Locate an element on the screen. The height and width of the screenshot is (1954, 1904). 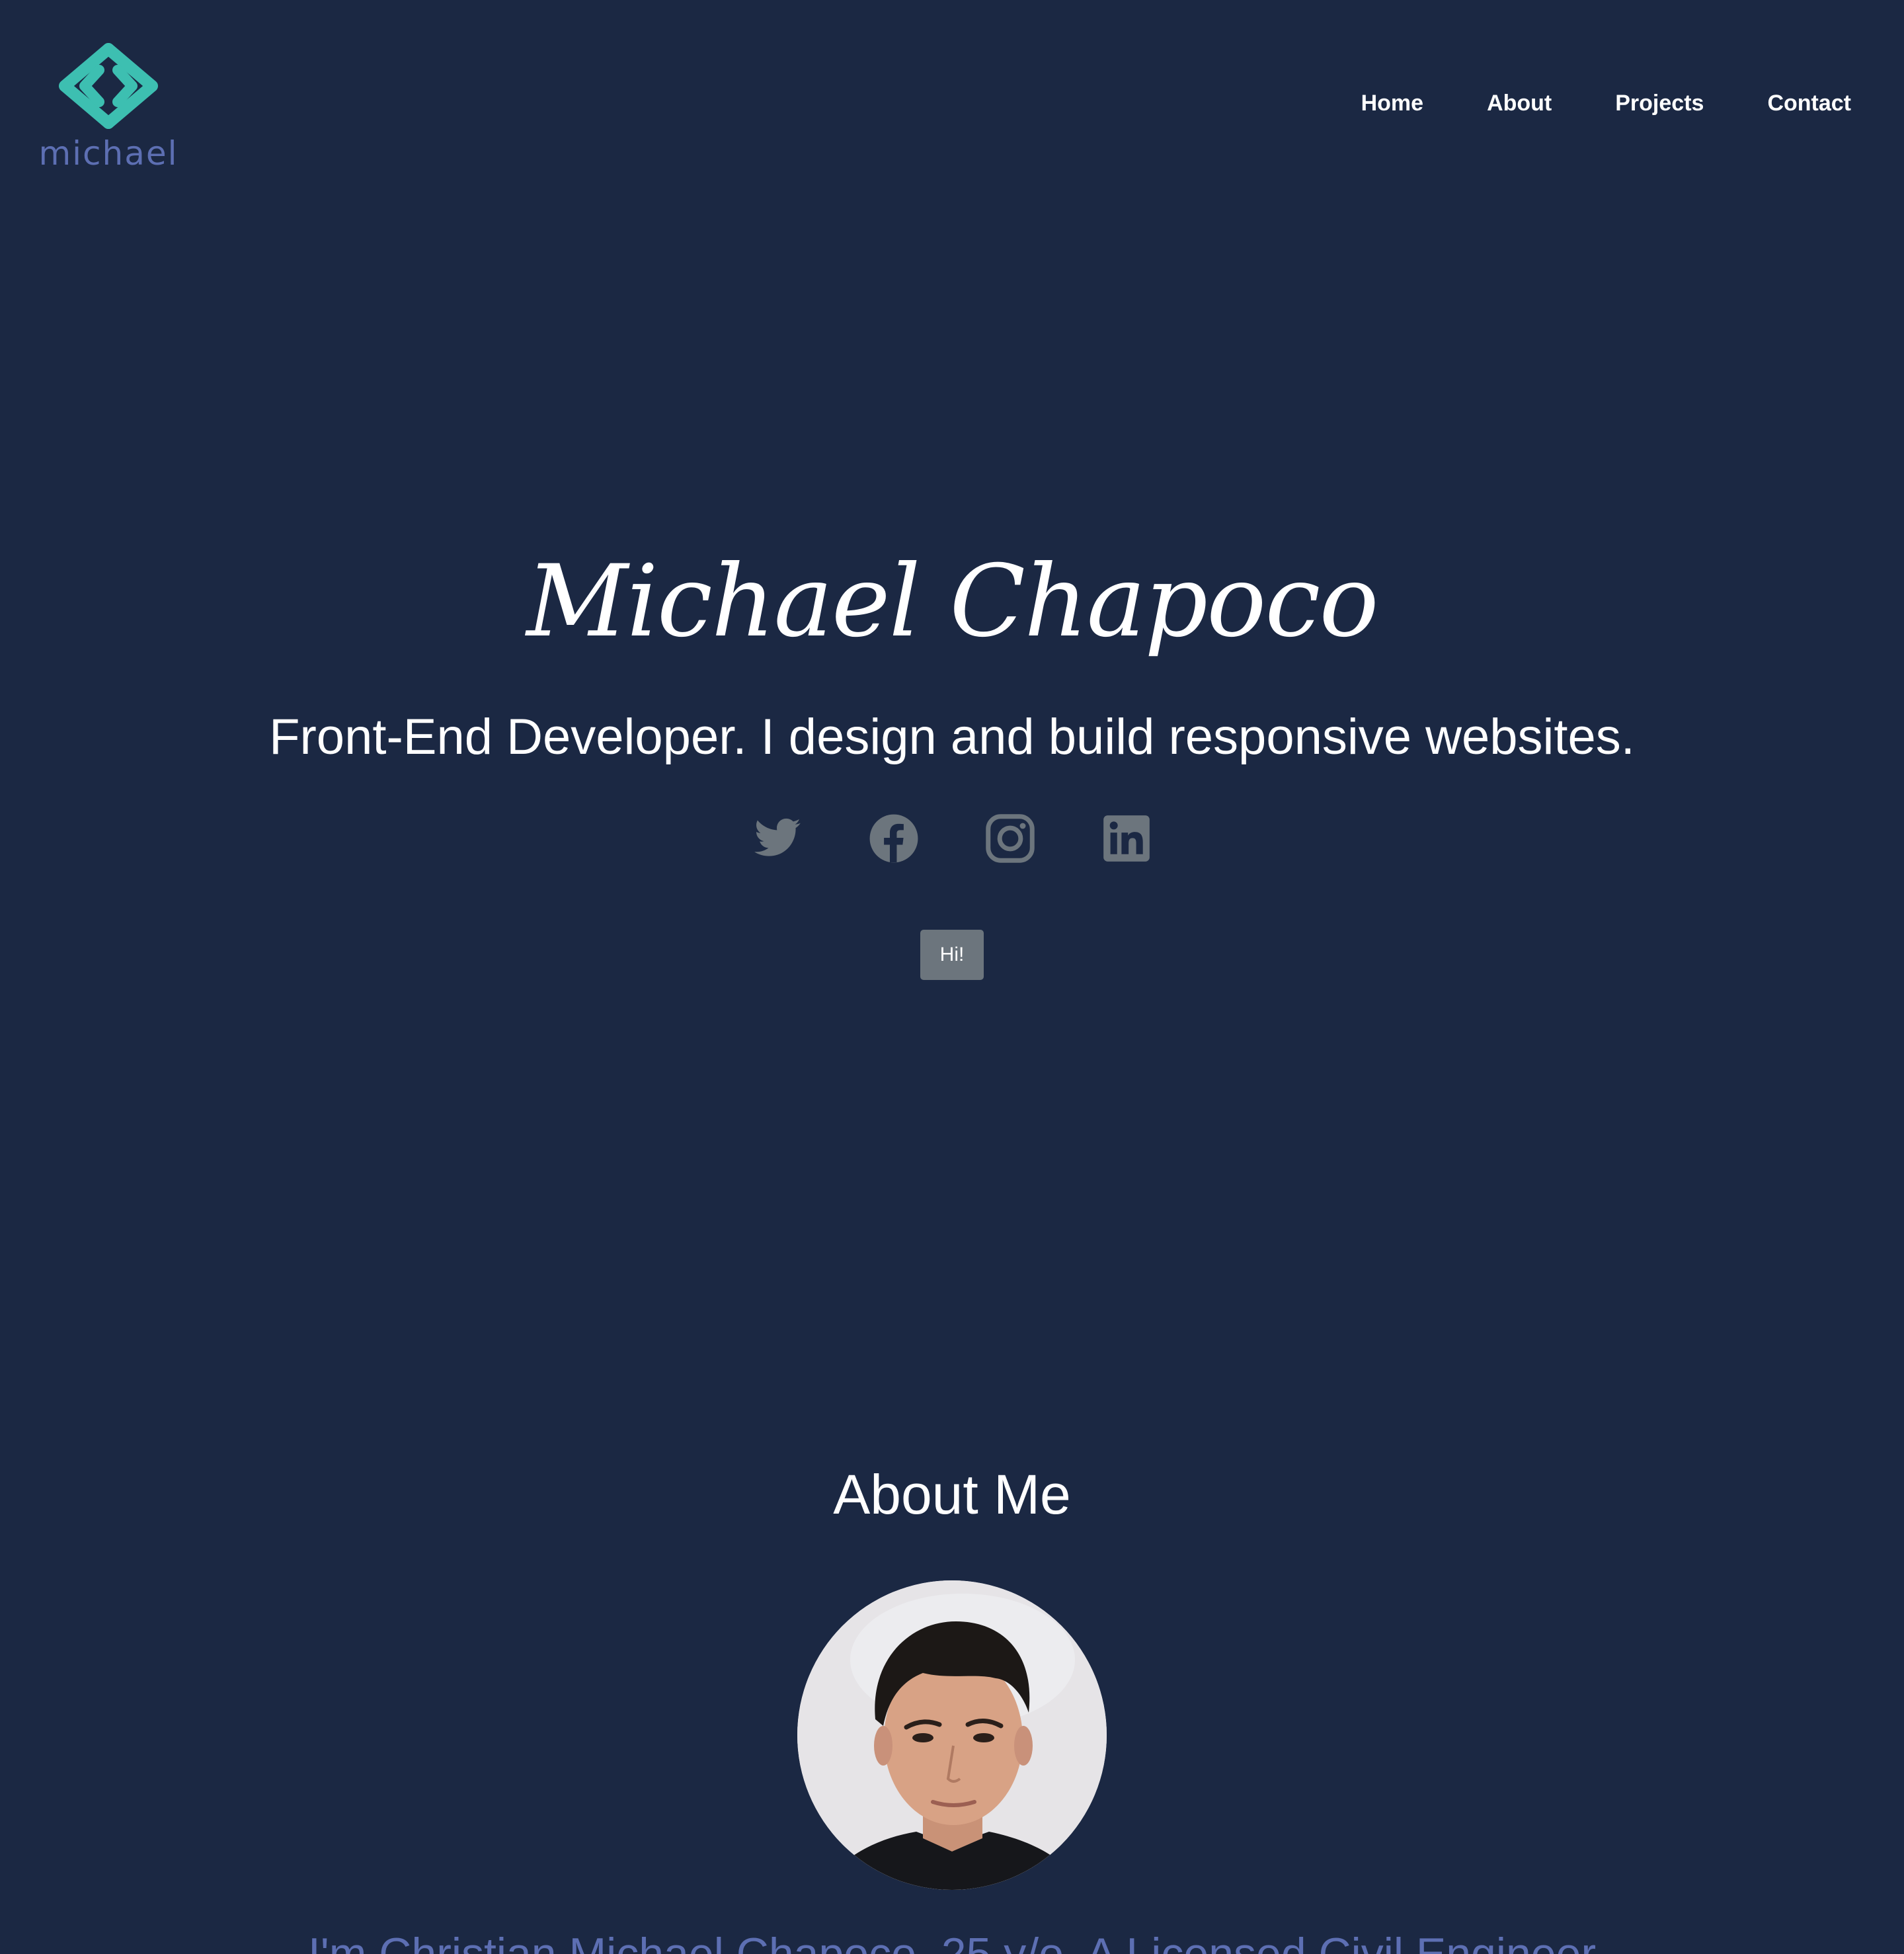
twitter-icon is located at coordinates (777, 837).